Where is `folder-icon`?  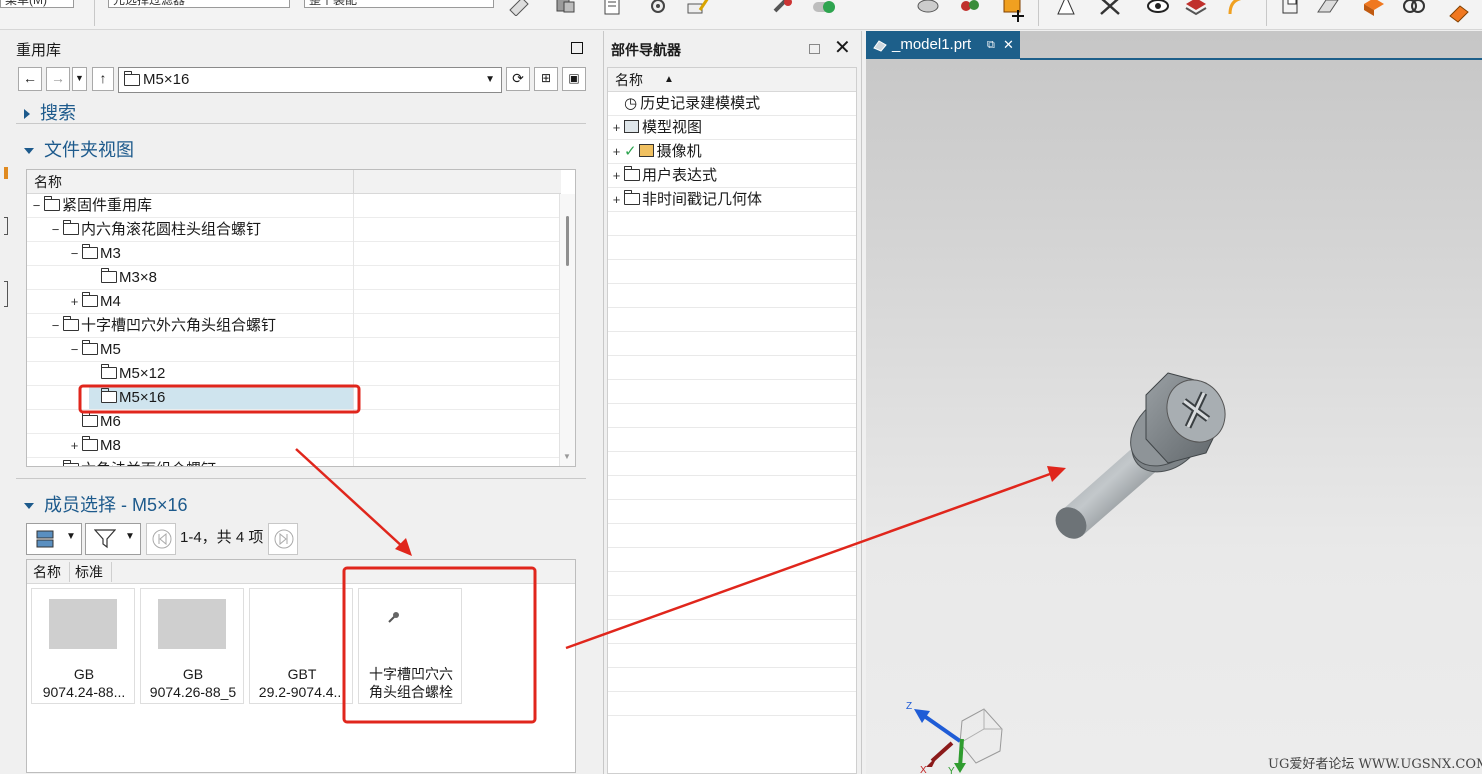 folder-icon is located at coordinates (90, 419).